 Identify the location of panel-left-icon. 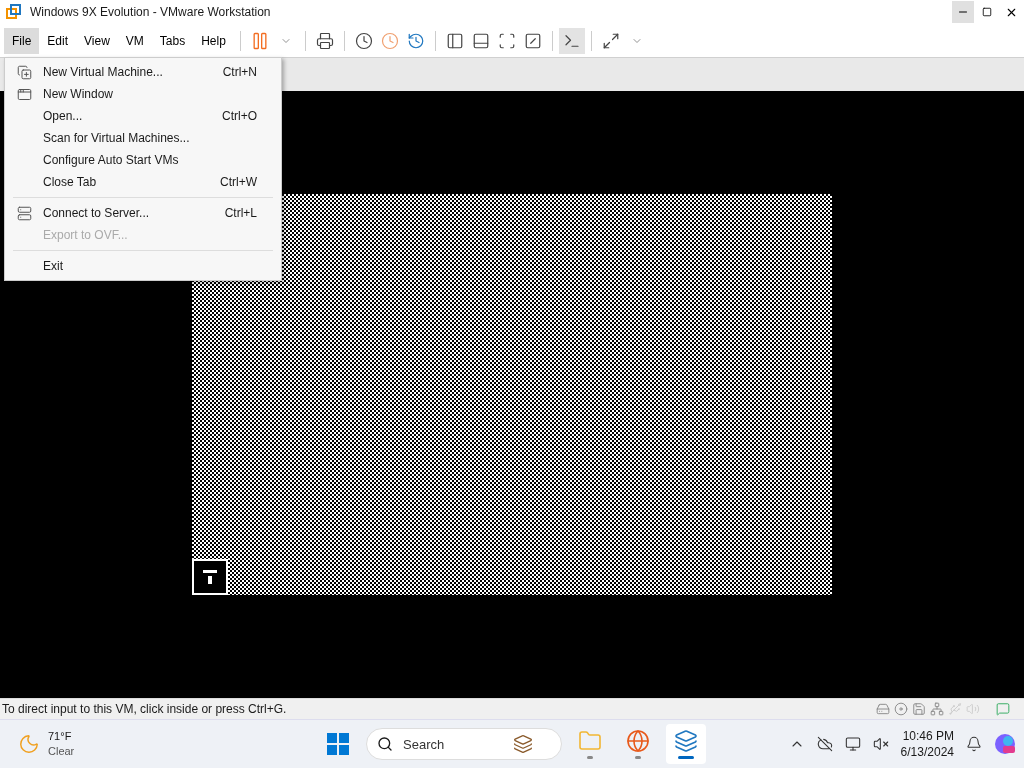
(454, 40).